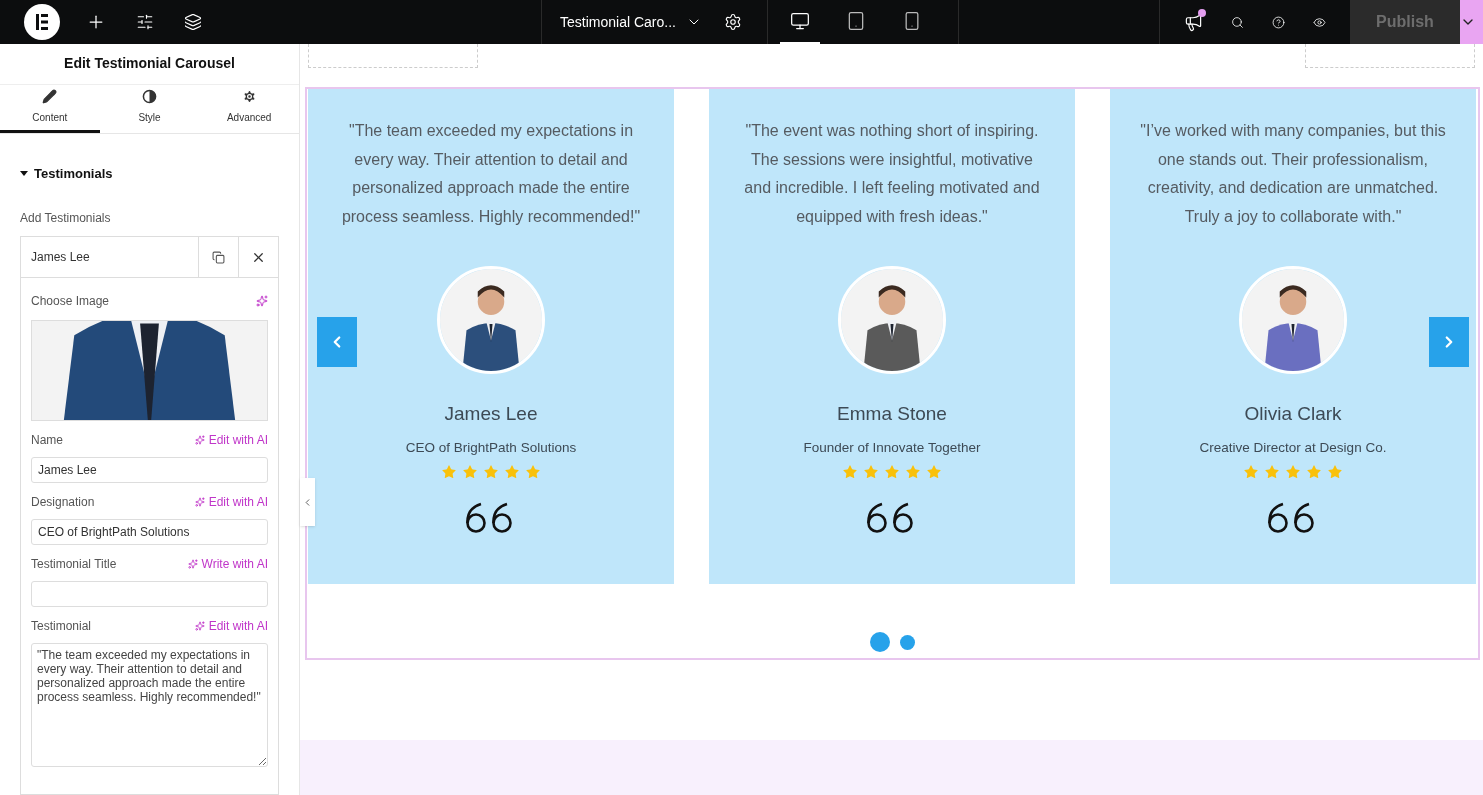 This screenshot has height=795, width=1483. What do you see at coordinates (66, 173) in the screenshot?
I see `section-header: Testimonials` at bounding box center [66, 173].